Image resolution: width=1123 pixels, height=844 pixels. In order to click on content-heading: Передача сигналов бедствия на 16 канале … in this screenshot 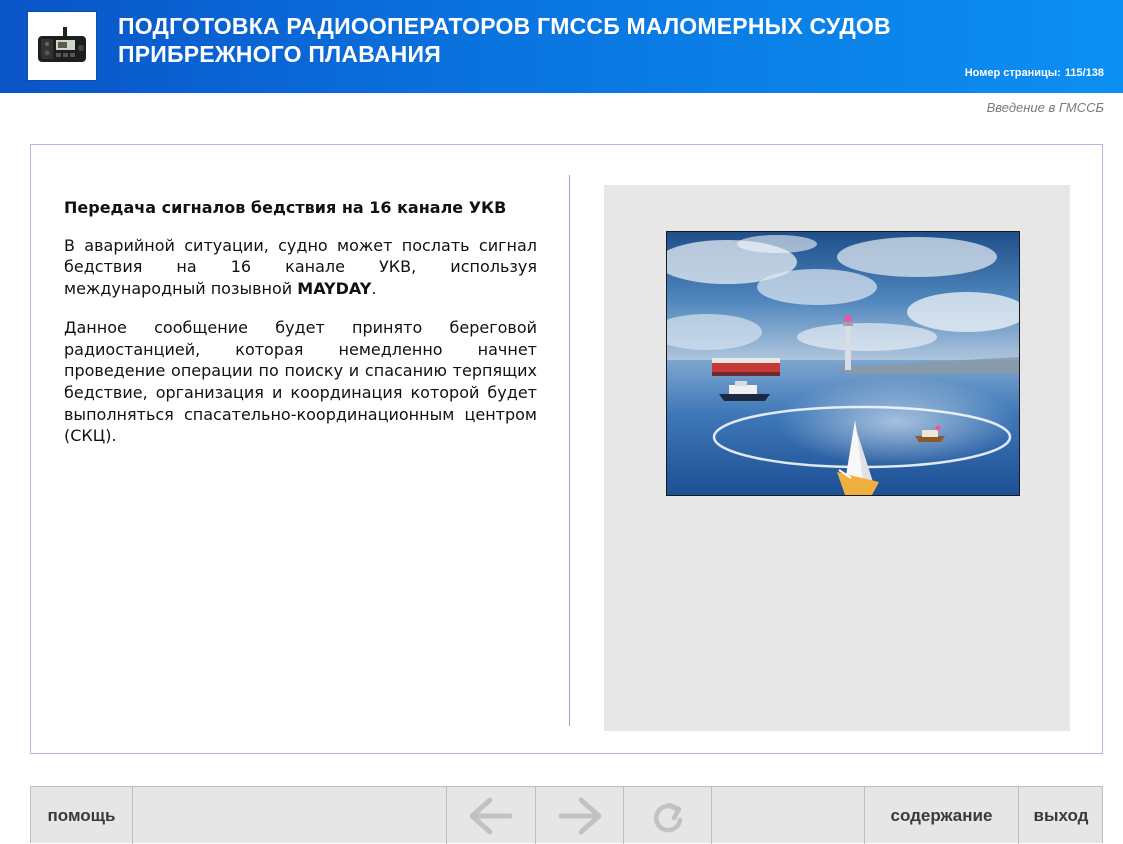, I will do `click(285, 207)`.